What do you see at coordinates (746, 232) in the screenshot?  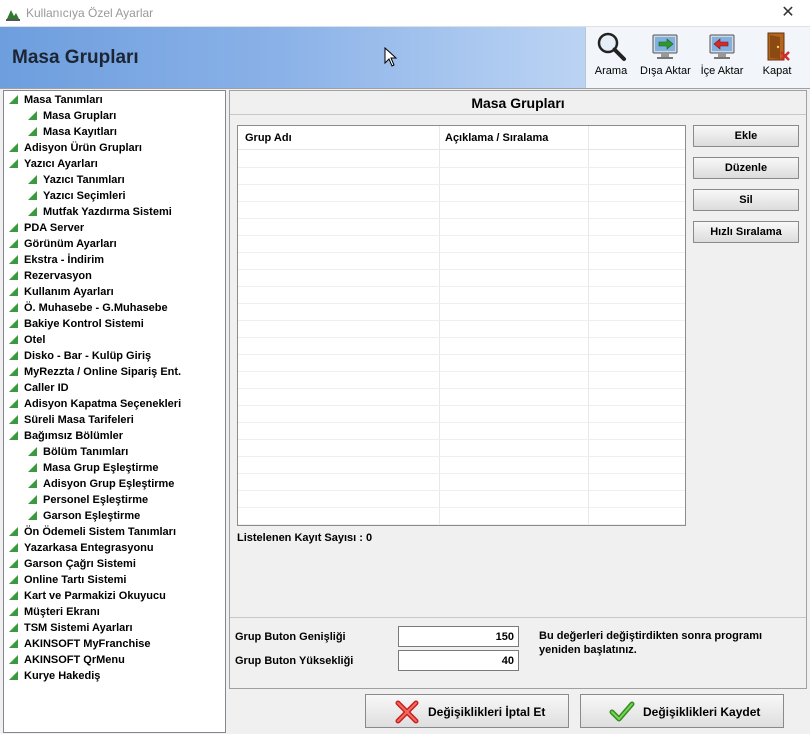 I see `quick-sort-button: Hızlı Sıralama` at bounding box center [746, 232].